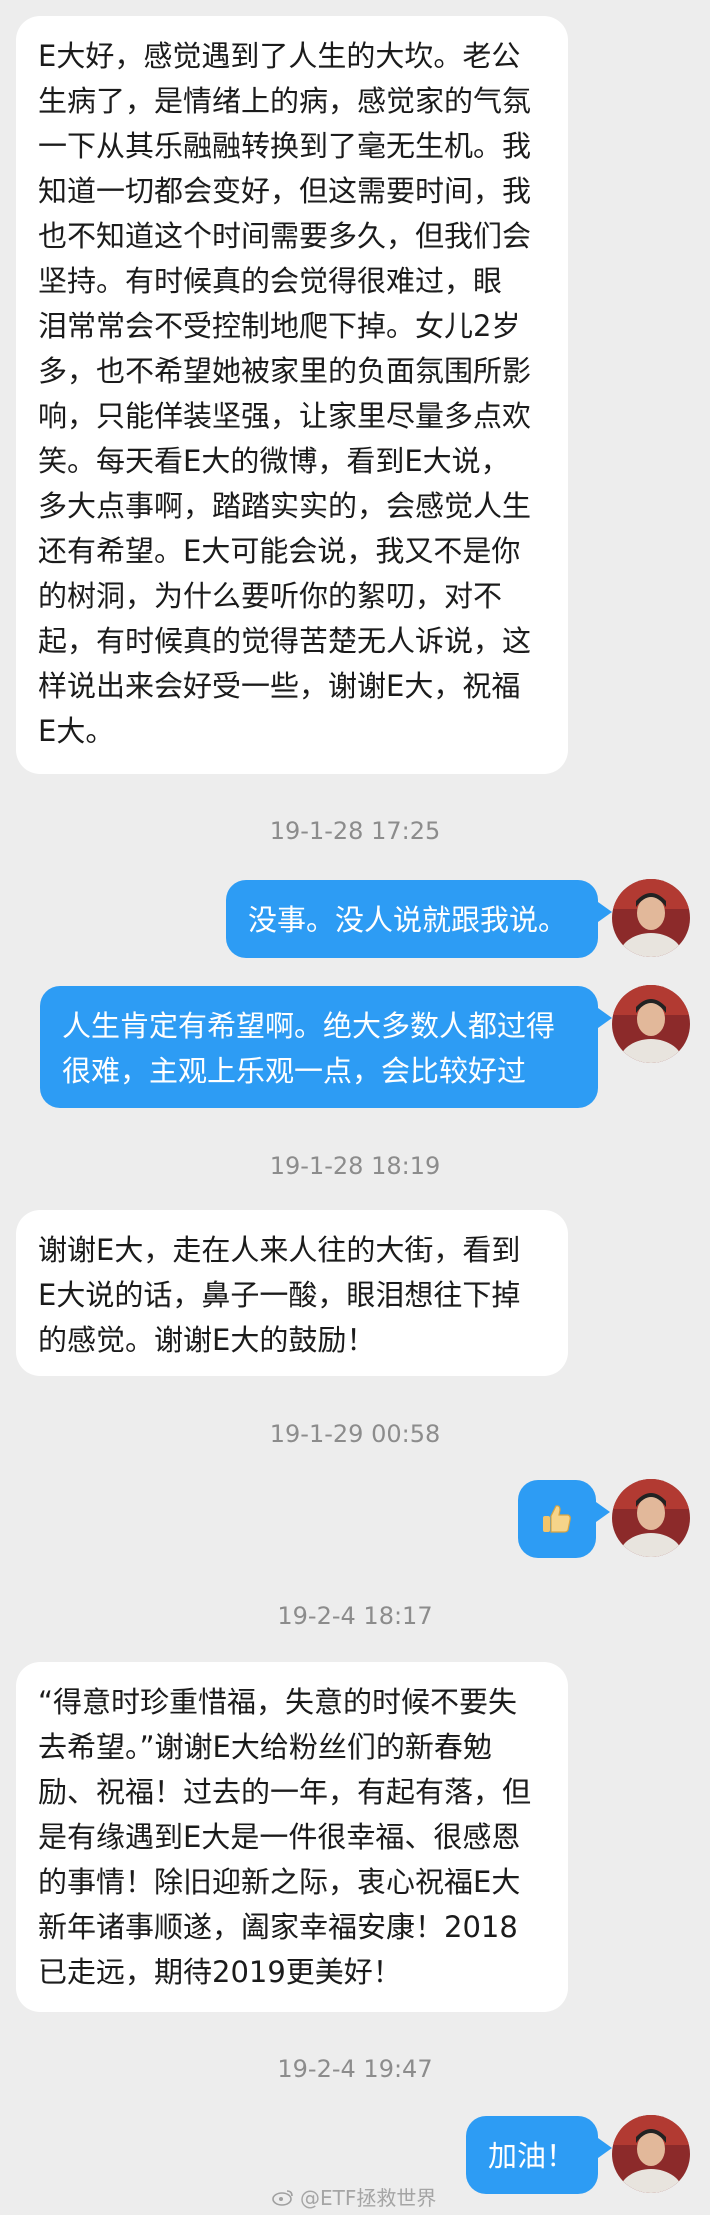 This screenshot has height=2215, width=710. I want to click on message-timestamp: 19-1-28 18:19, so click(355, 1166).